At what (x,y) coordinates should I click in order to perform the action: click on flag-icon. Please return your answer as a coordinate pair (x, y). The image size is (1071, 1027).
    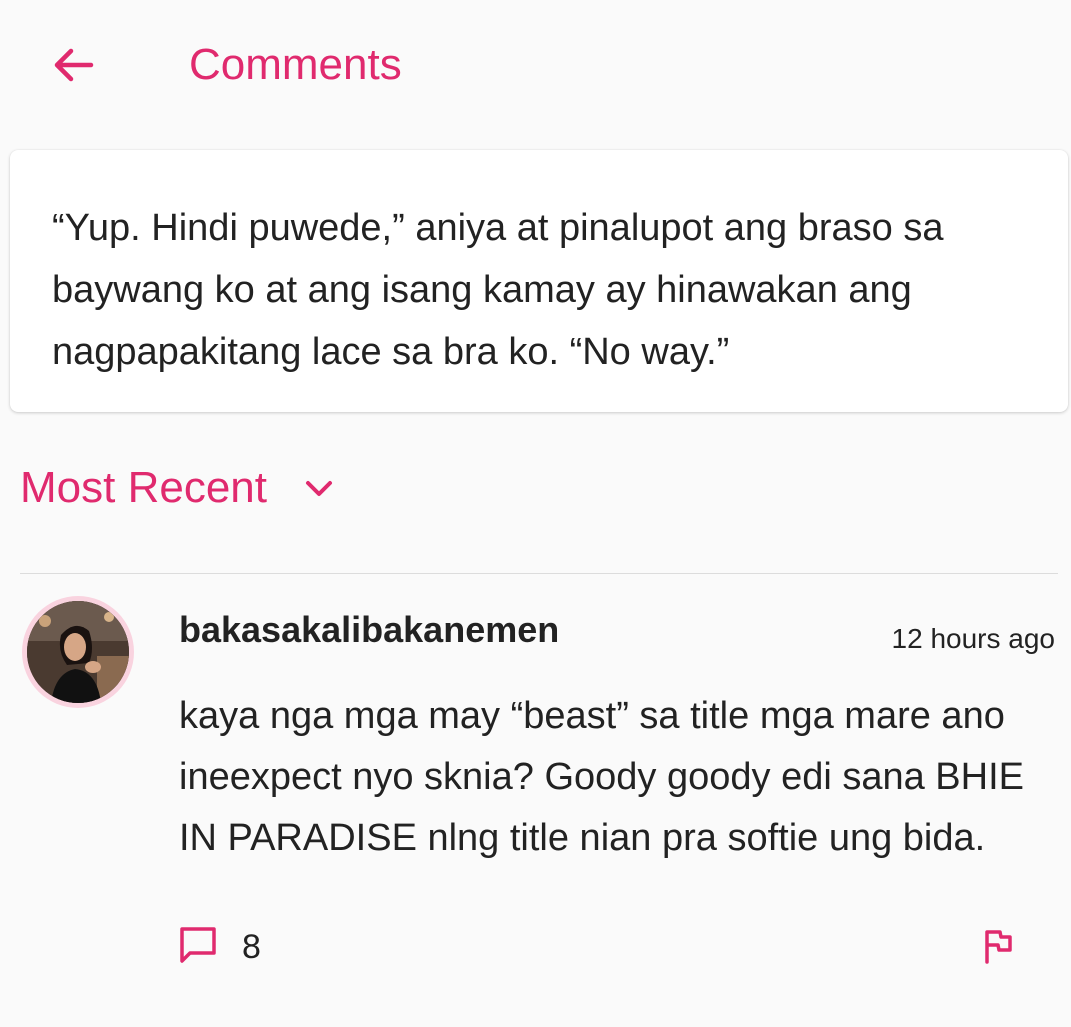
    Looking at the image, I should click on (998, 948).